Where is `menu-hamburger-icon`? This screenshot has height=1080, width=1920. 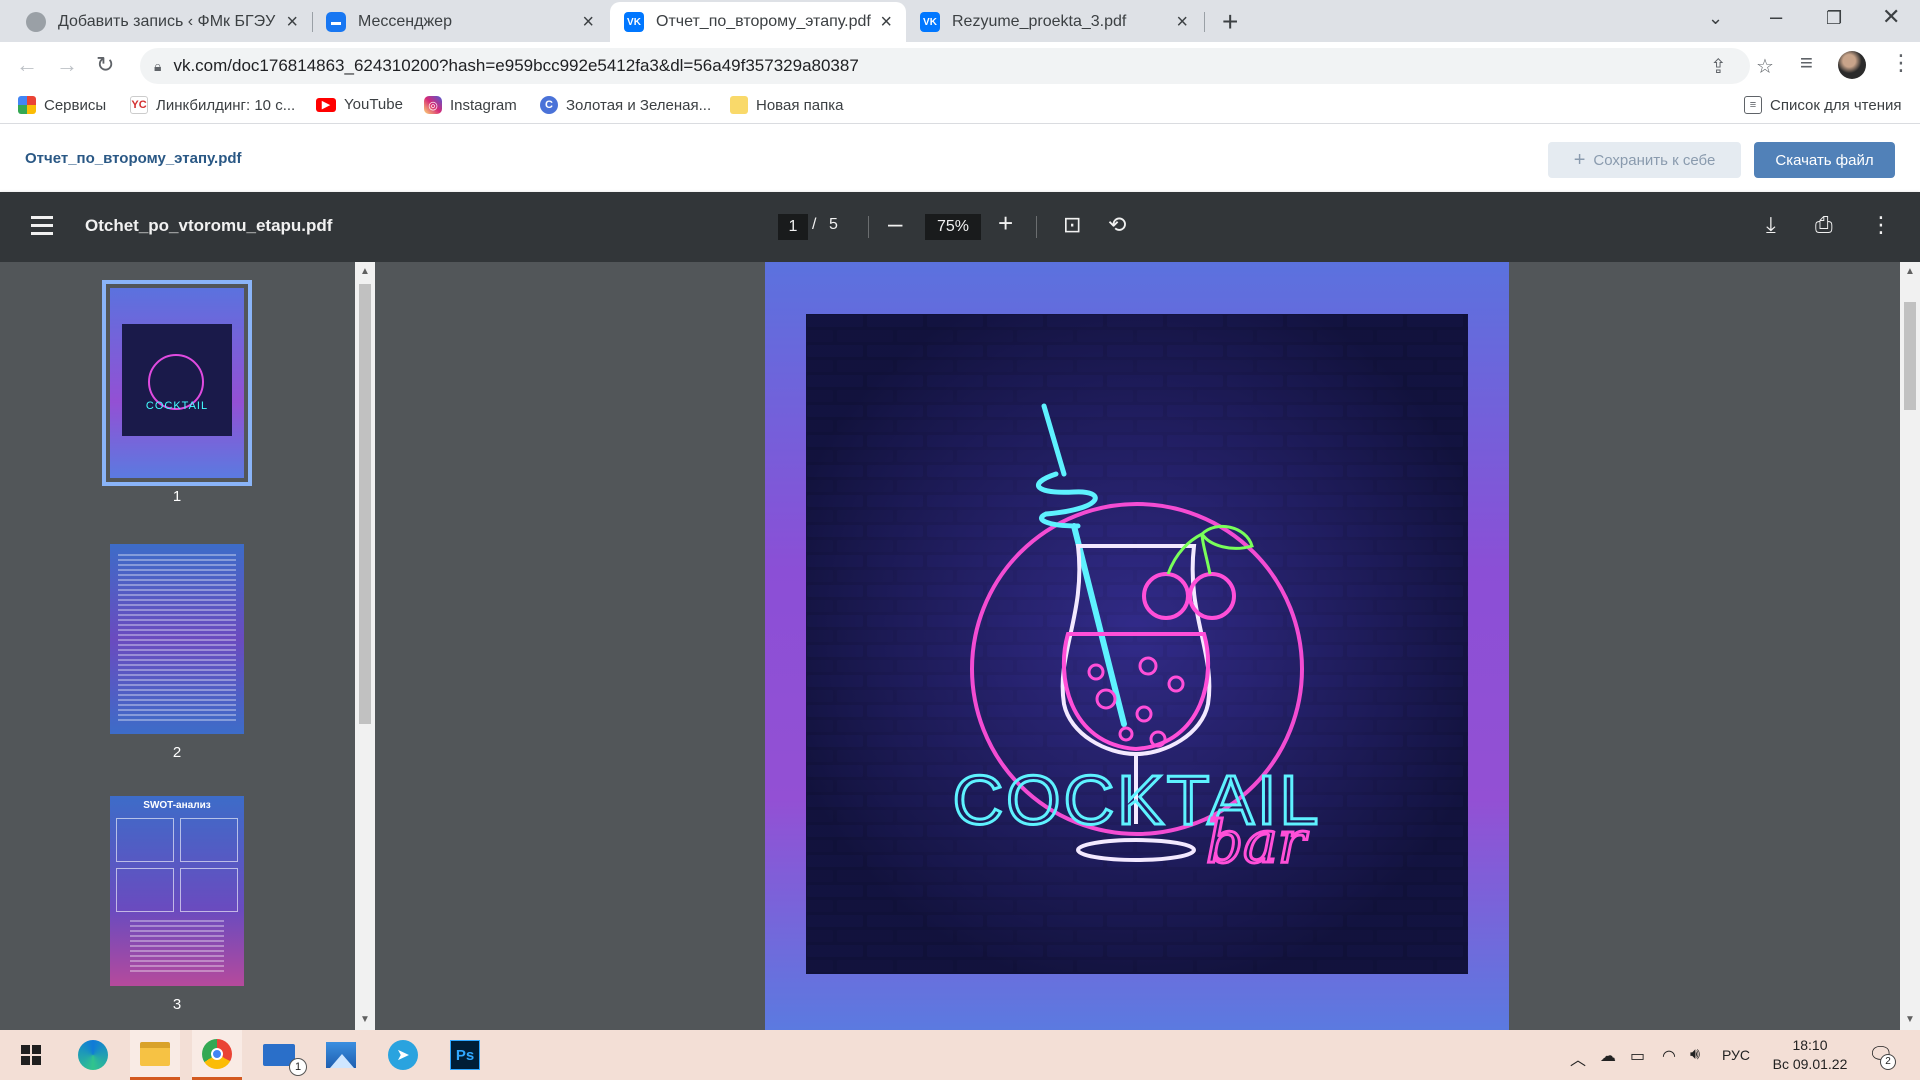
menu-hamburger-icon is located at coordinates (42, 228).